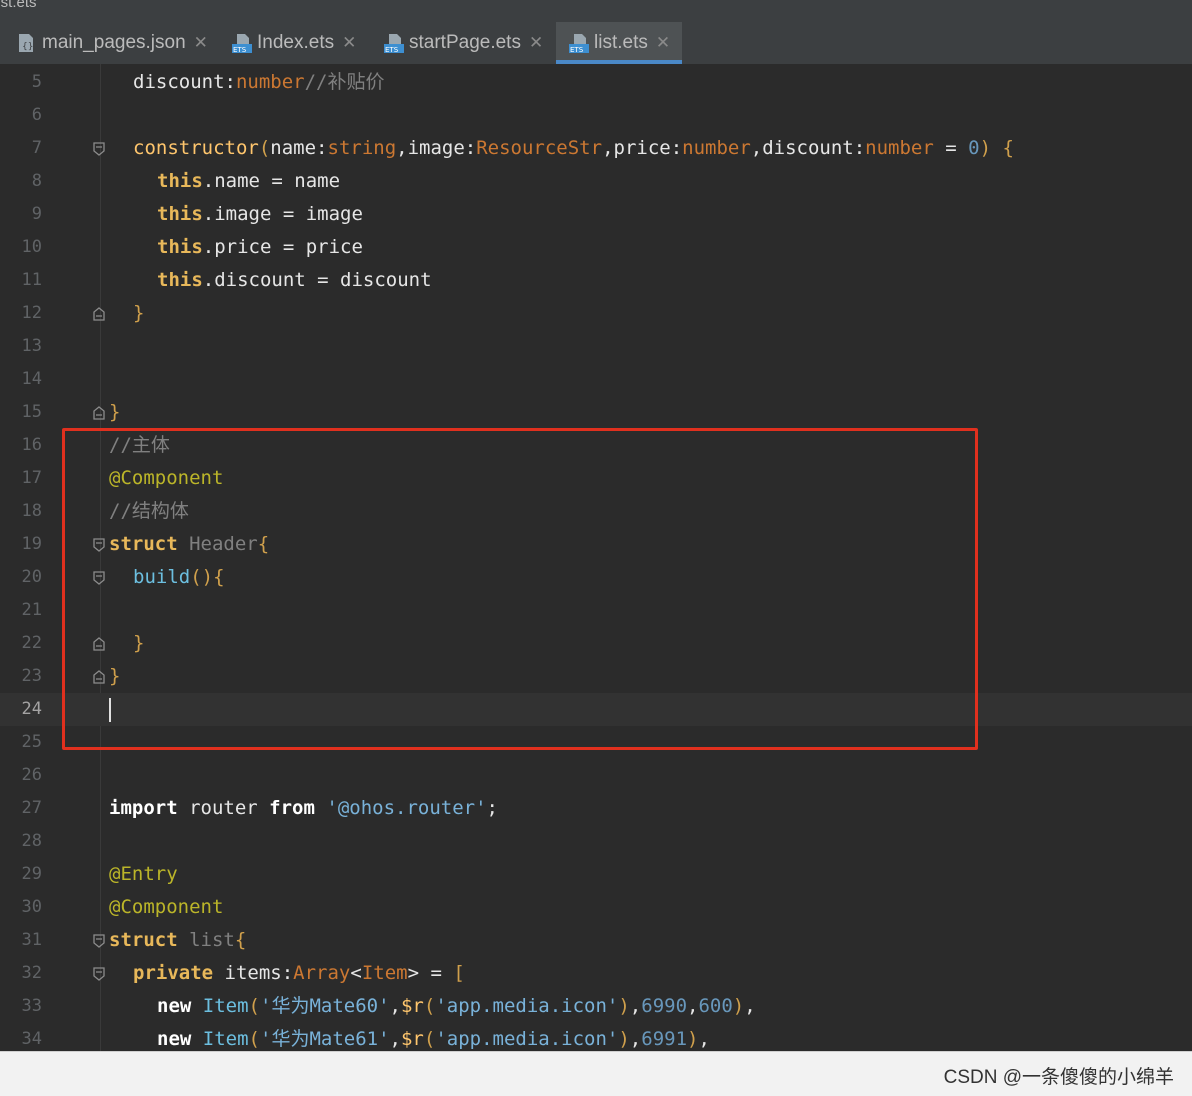  Describe the element at coordinates (31, 412) in the screenshot. I see `line-number: 15` at that location.